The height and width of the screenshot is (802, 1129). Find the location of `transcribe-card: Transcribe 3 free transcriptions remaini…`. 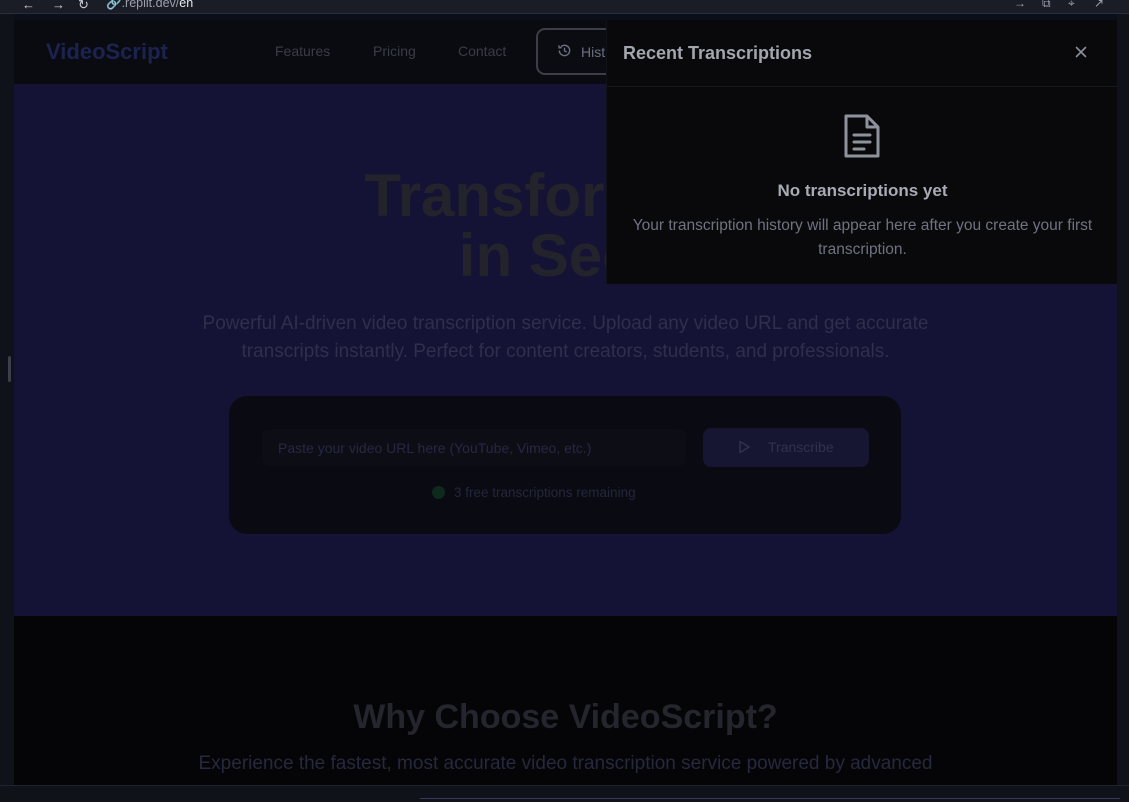

transcribe-card: Transcribe 3 free transcriptions remaini… is located at coordinates (565, 465).